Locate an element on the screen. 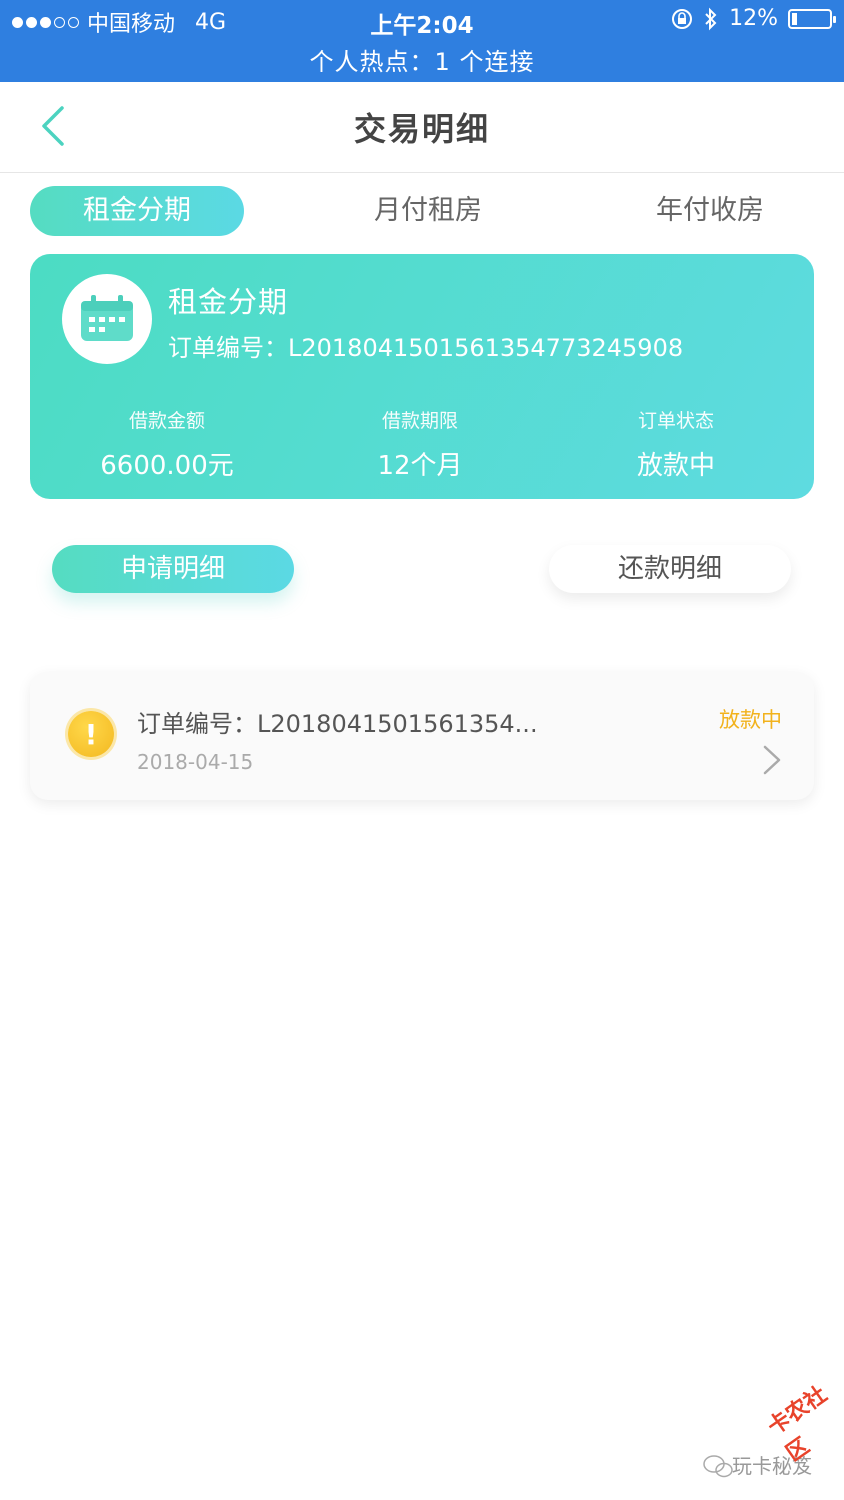 This screenshot has width=844, height=1500. calendar-icon is located at coordinates (107, 318).